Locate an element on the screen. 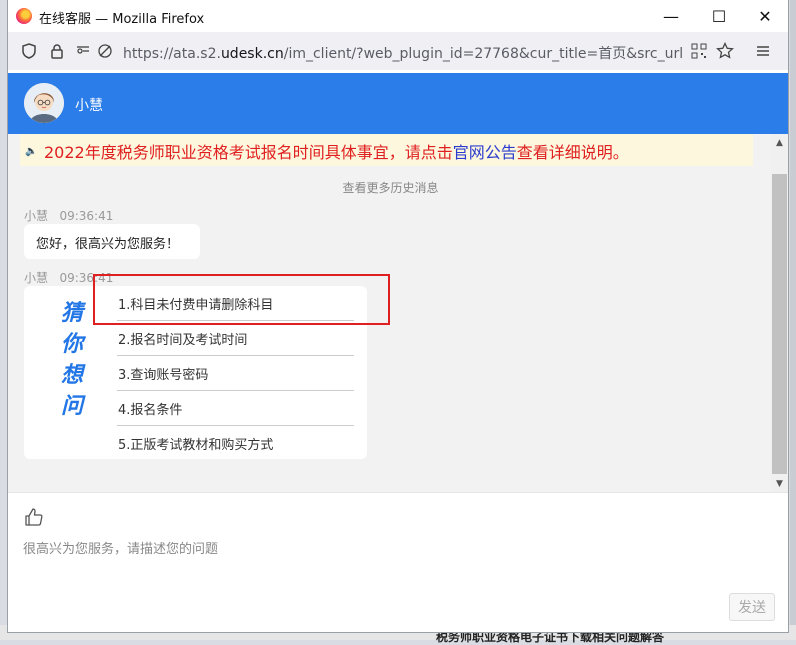 The height and width of the screenshot is (645, 796). announcement-bar: 🔈 2022年度税务师职业资格考试报名时间具体事宜，请点击官网公告查看详细说明。 is located at coordinates (386, 150).